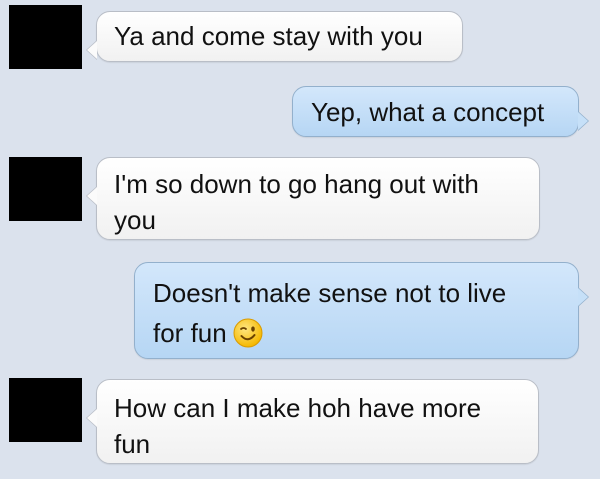 The image size is (600, 479). I want to click on incoming-message-bubble: How can I make hoh have more fun, so click(312, 421).